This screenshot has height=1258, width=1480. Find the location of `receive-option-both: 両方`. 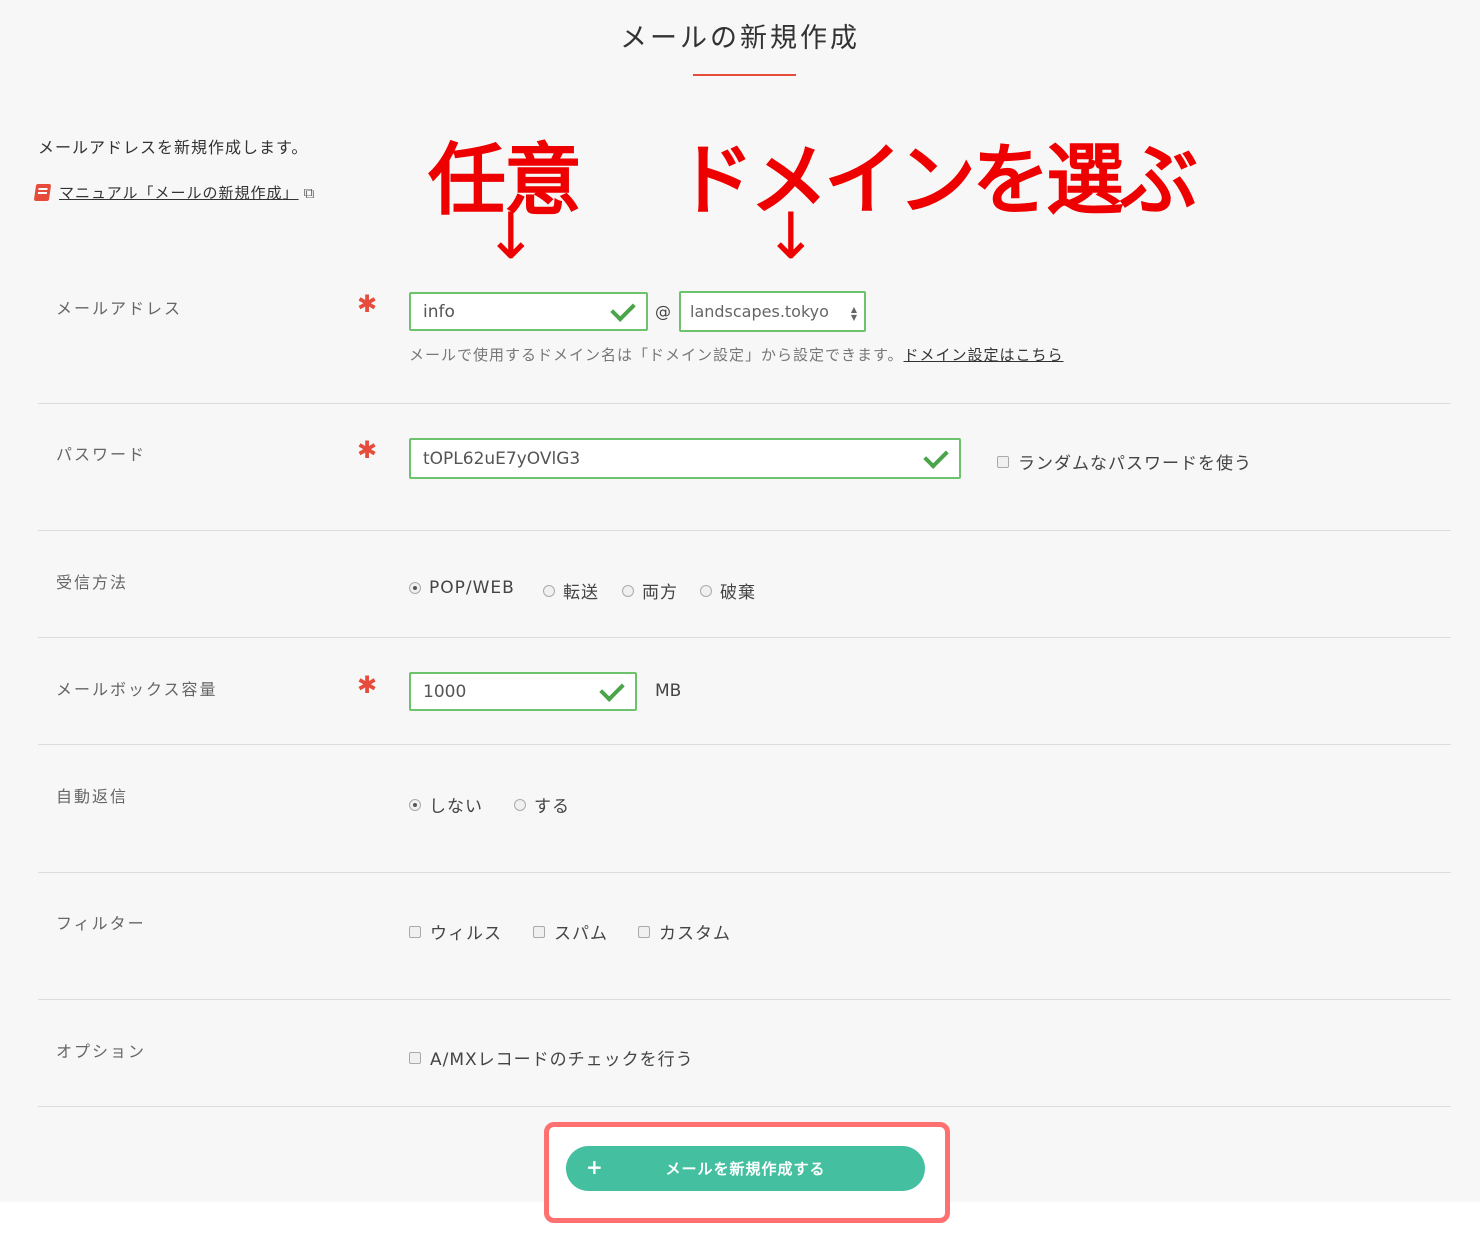

receive-option-both: 両方 is located at coordinates (650, 590).